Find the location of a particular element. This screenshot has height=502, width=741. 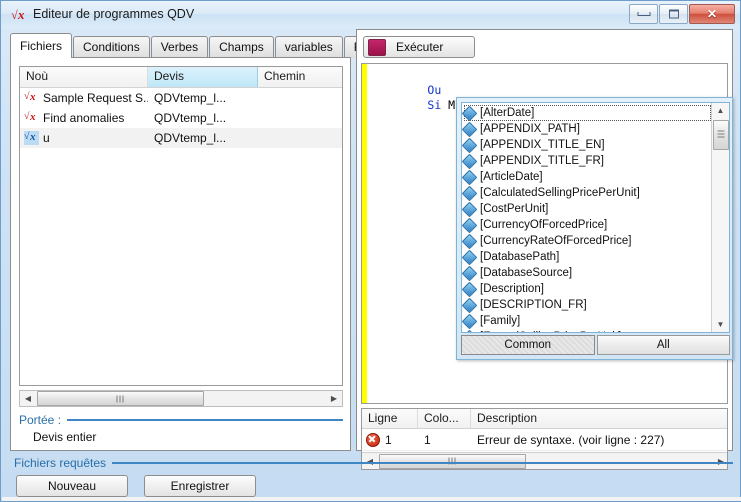

tab-fichiers: Fichiers is located at coordinates (41, 45).